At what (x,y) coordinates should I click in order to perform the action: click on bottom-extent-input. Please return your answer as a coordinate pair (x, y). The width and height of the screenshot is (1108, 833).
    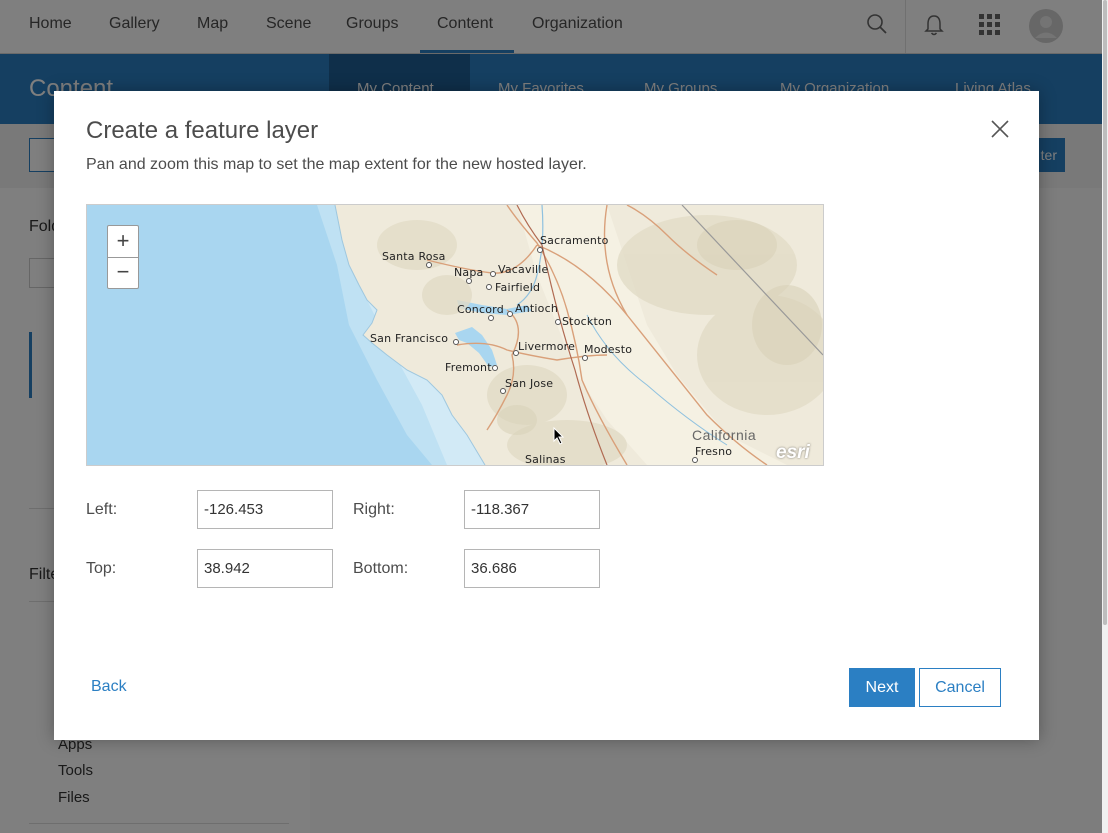
    Looking at the image, I should click on (532, 568).